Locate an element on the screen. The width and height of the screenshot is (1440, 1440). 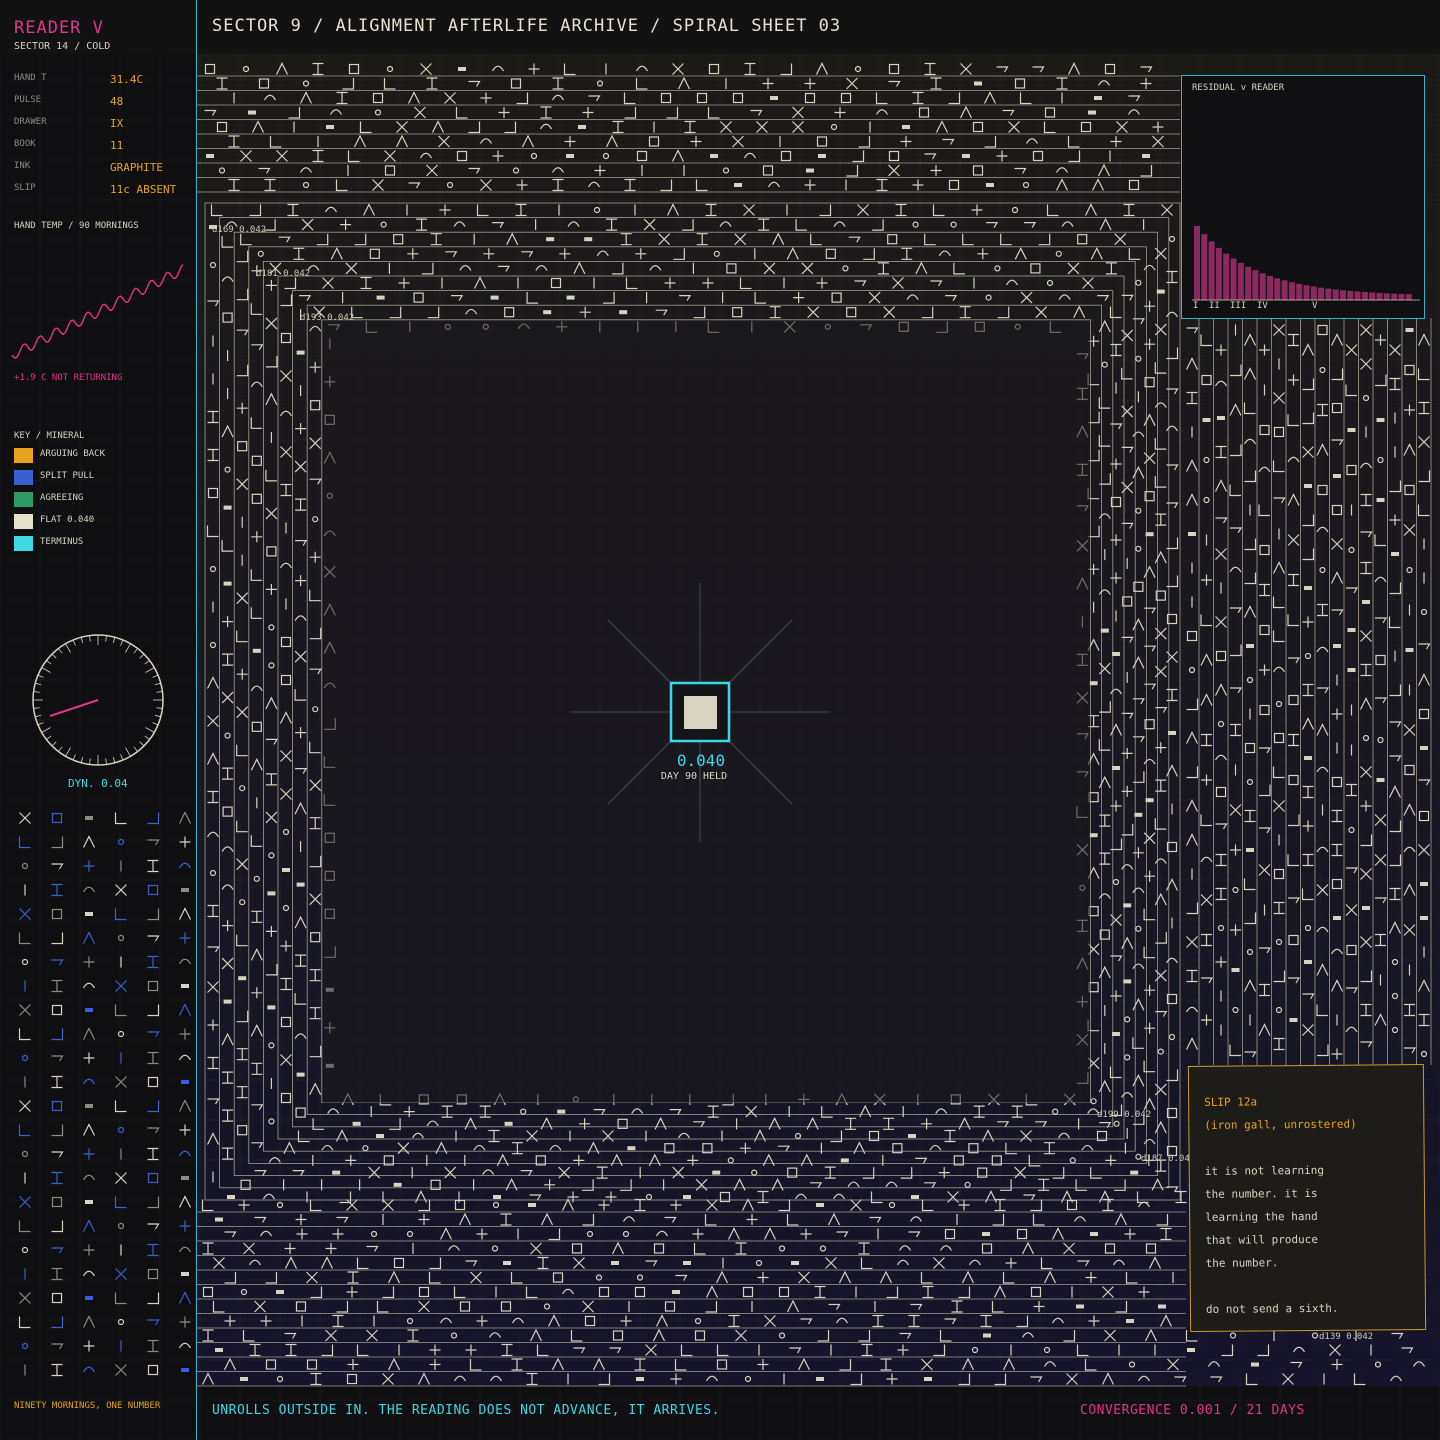
slip-line: the number. it is is located at coordinates (1261, 1193).